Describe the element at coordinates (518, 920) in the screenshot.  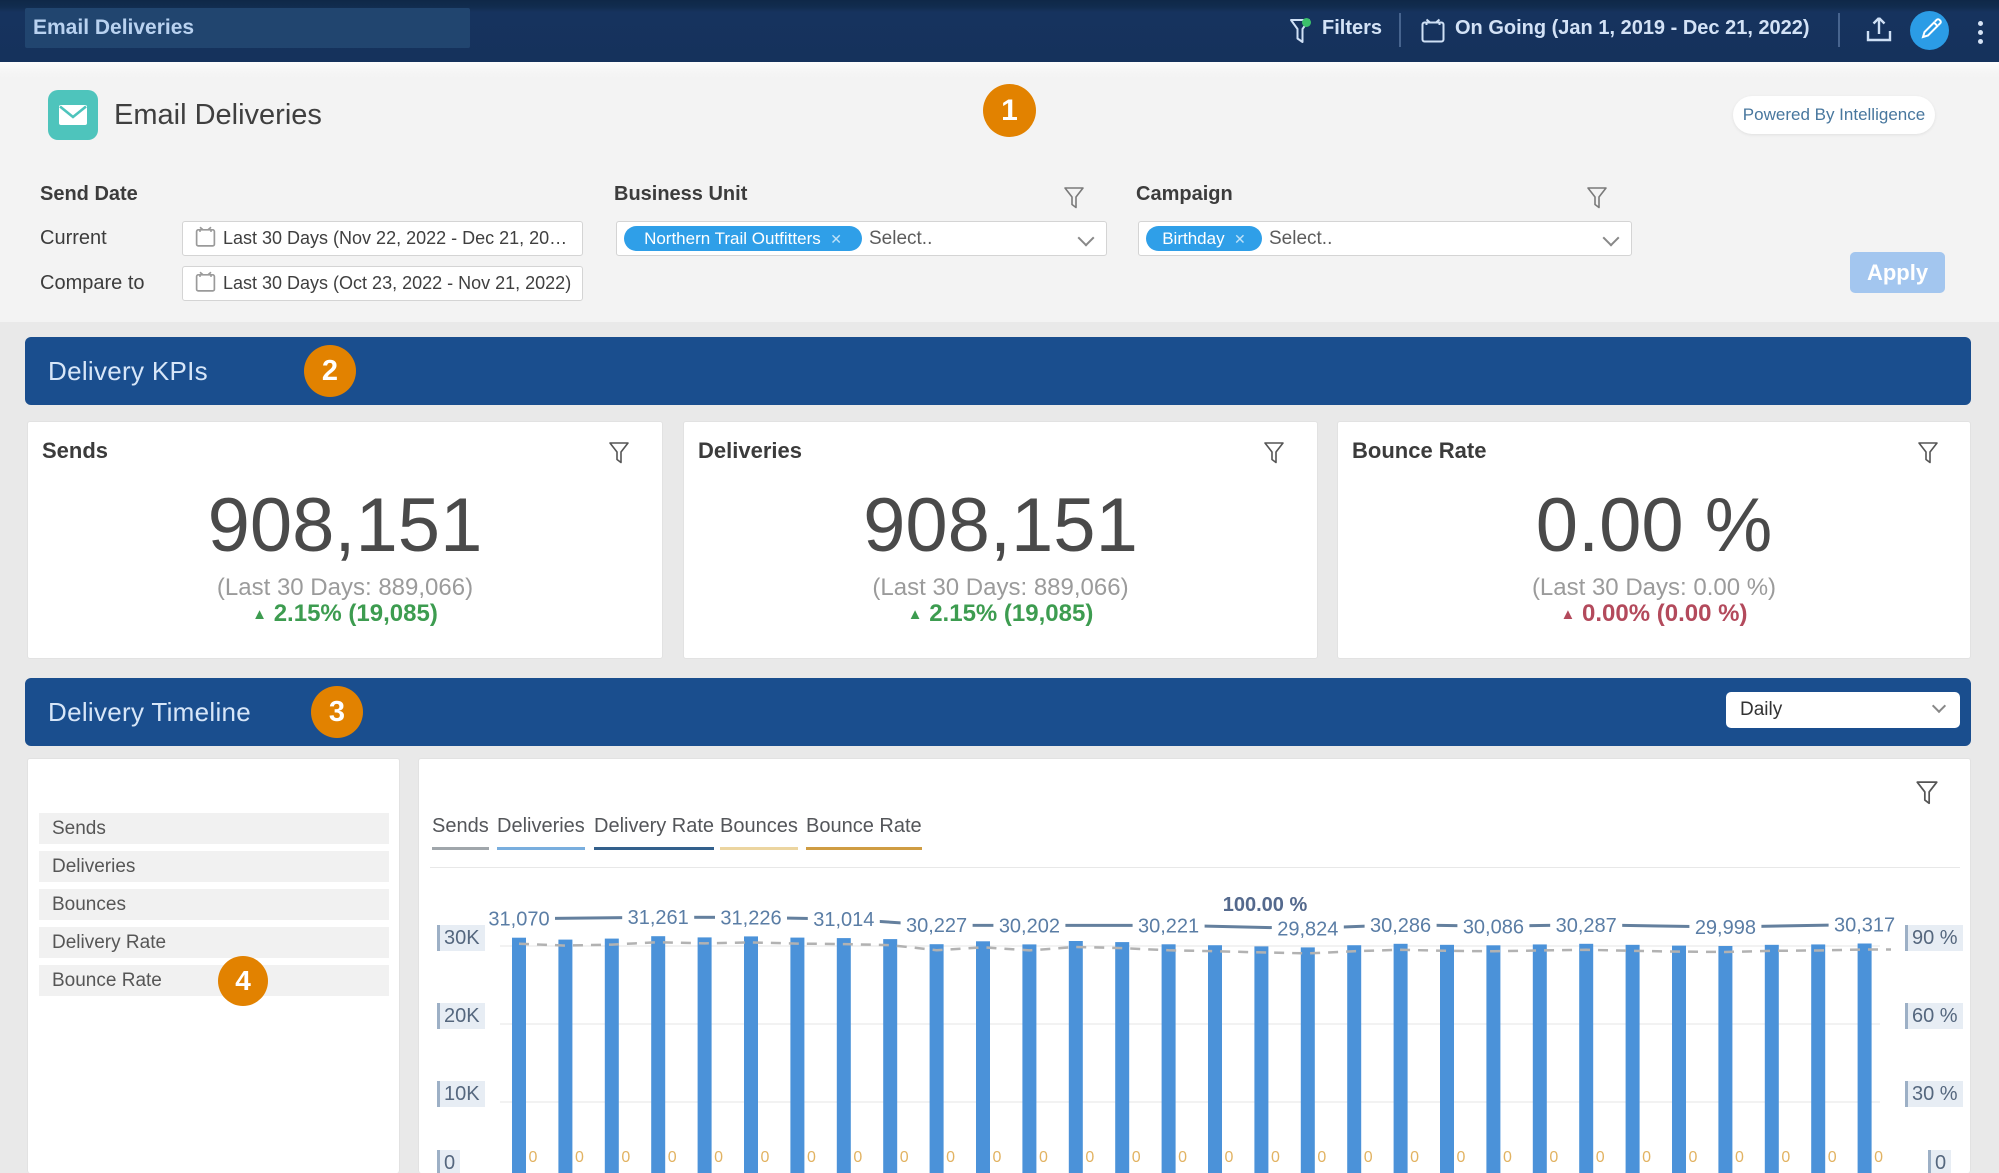
I see `svg-text: 31,070` at that location.